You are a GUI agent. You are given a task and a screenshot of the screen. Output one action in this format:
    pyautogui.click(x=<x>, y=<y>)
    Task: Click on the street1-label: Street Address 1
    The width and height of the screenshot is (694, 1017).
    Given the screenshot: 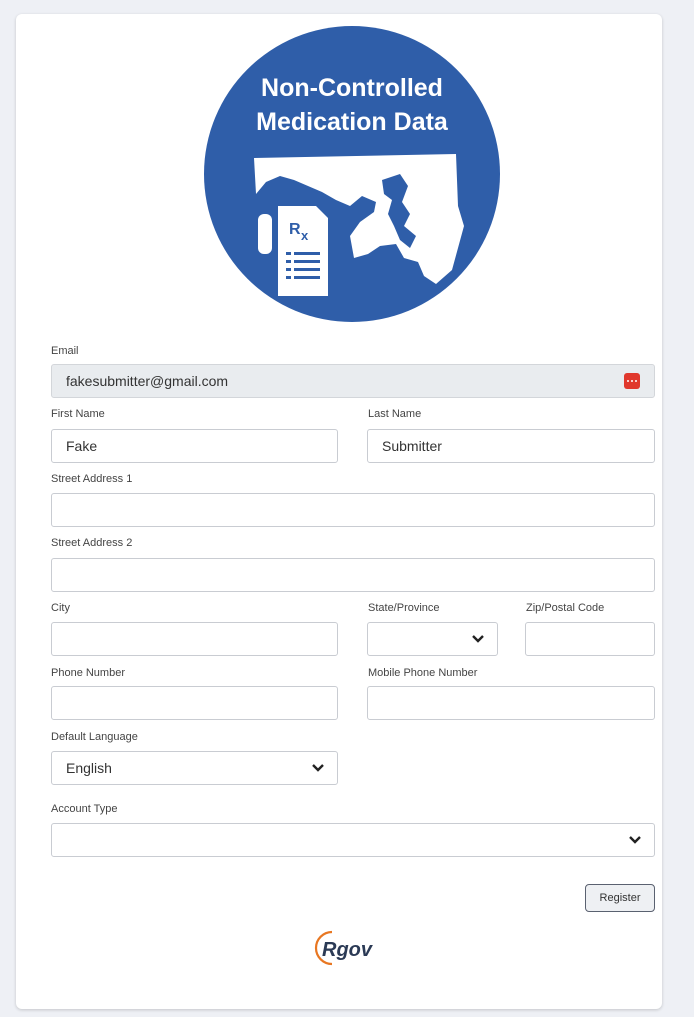 What is the action you would take?
    pyautogui.click(x=92, y=479)
    